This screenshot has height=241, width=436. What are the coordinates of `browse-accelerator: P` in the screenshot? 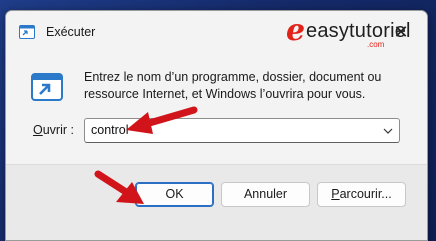 It's located at (335, 194).